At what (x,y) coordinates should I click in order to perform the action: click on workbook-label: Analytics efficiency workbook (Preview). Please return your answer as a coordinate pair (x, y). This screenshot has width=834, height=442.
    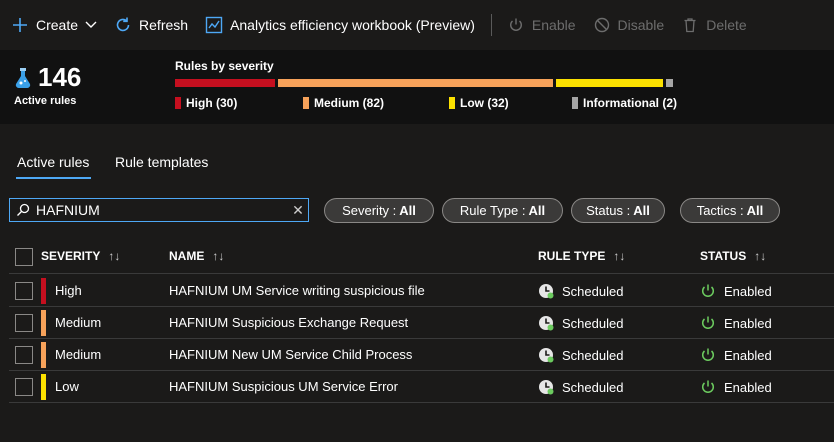
    Looking at the image, I should click on (352, 25).